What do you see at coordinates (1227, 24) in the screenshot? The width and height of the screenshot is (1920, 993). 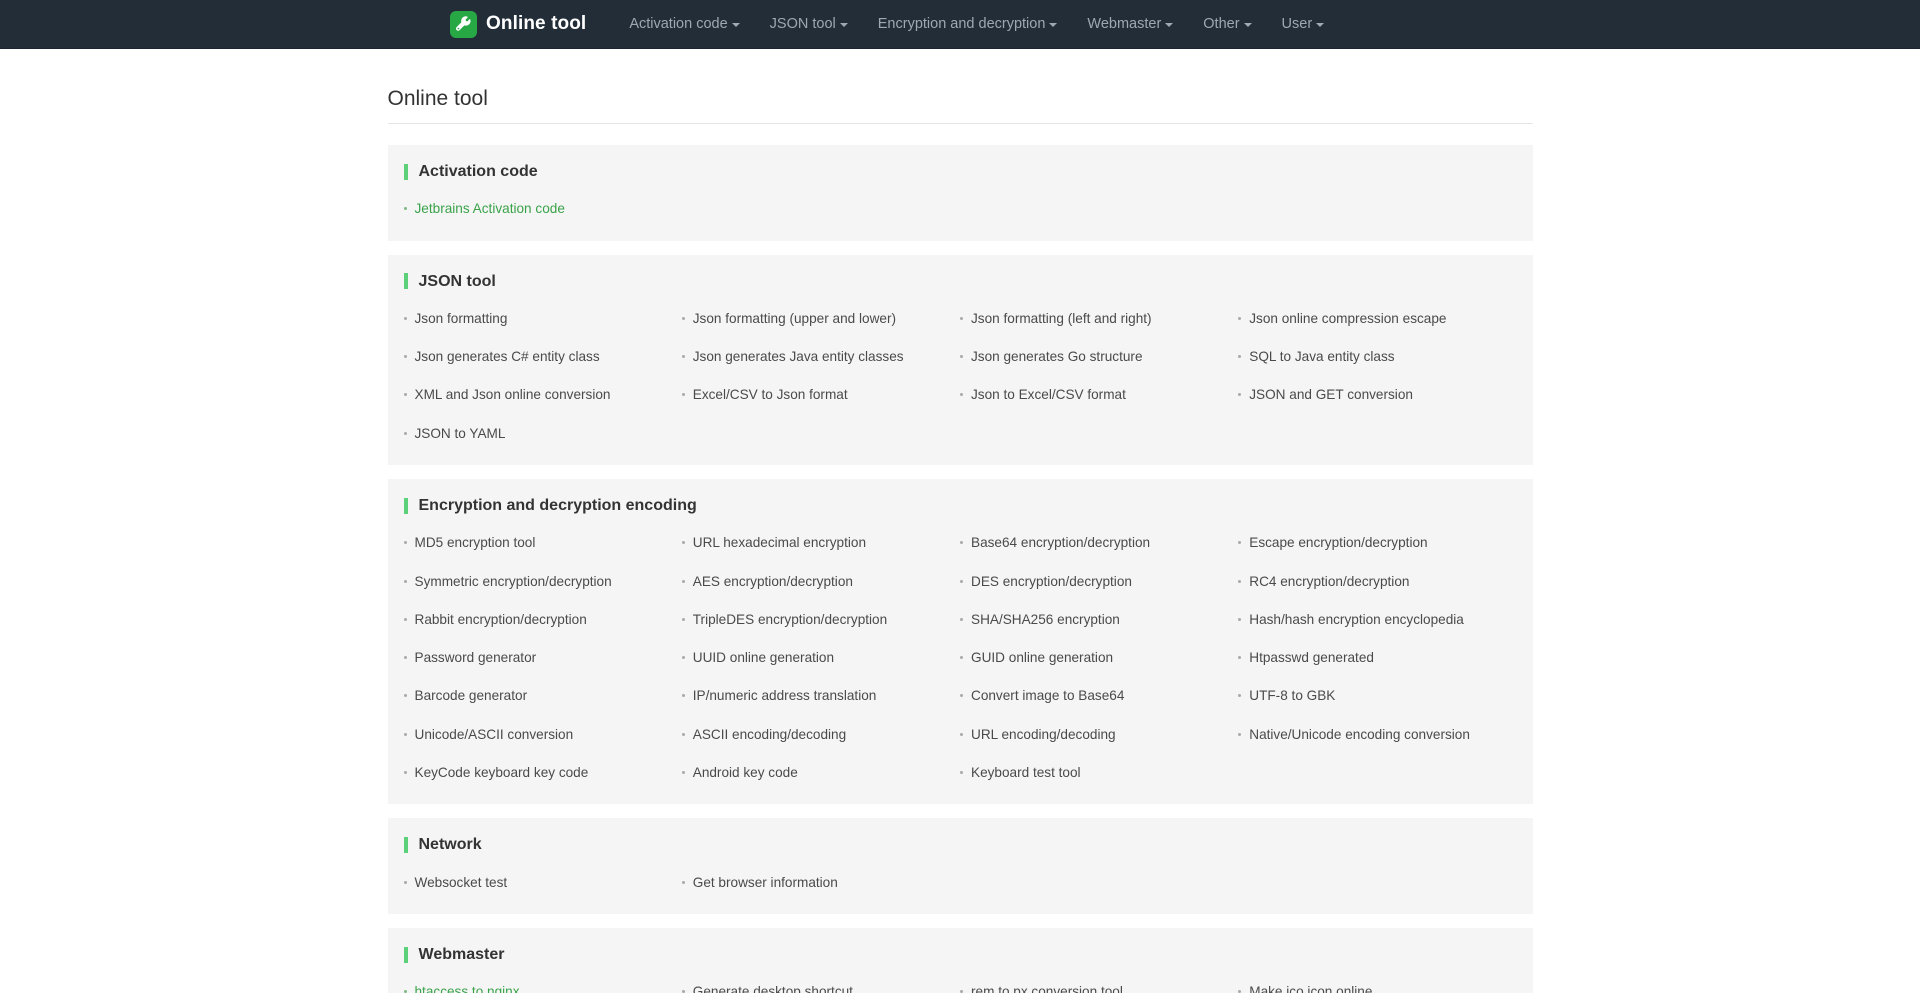 I see `nav-item-other: Other` at bounding box center [1227, 24].